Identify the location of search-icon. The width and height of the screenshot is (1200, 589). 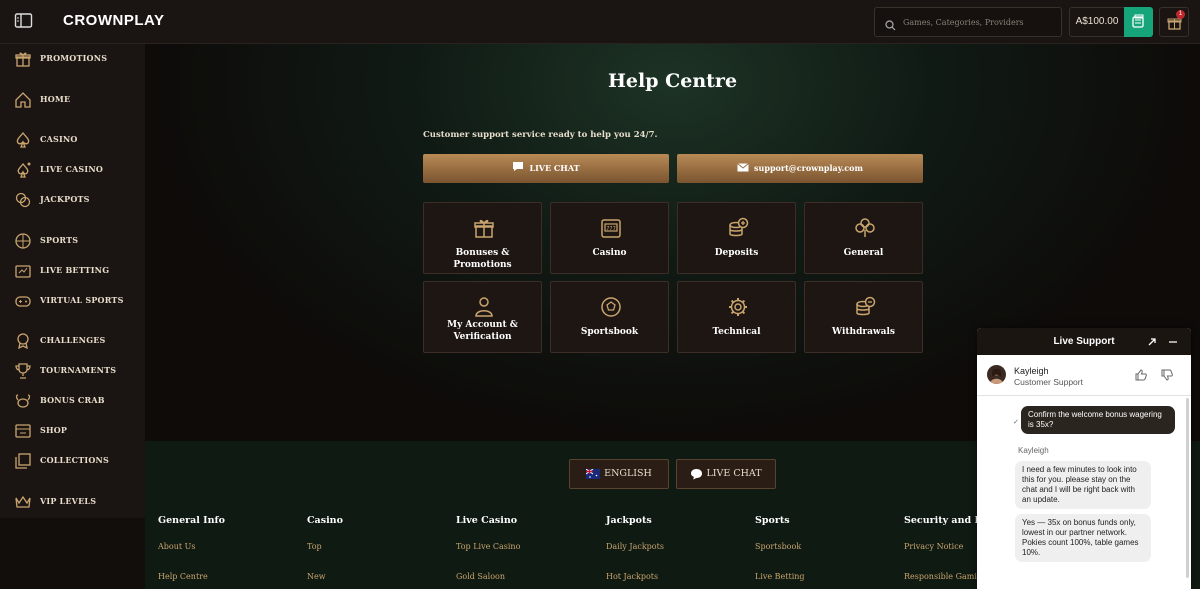
(890, 25).